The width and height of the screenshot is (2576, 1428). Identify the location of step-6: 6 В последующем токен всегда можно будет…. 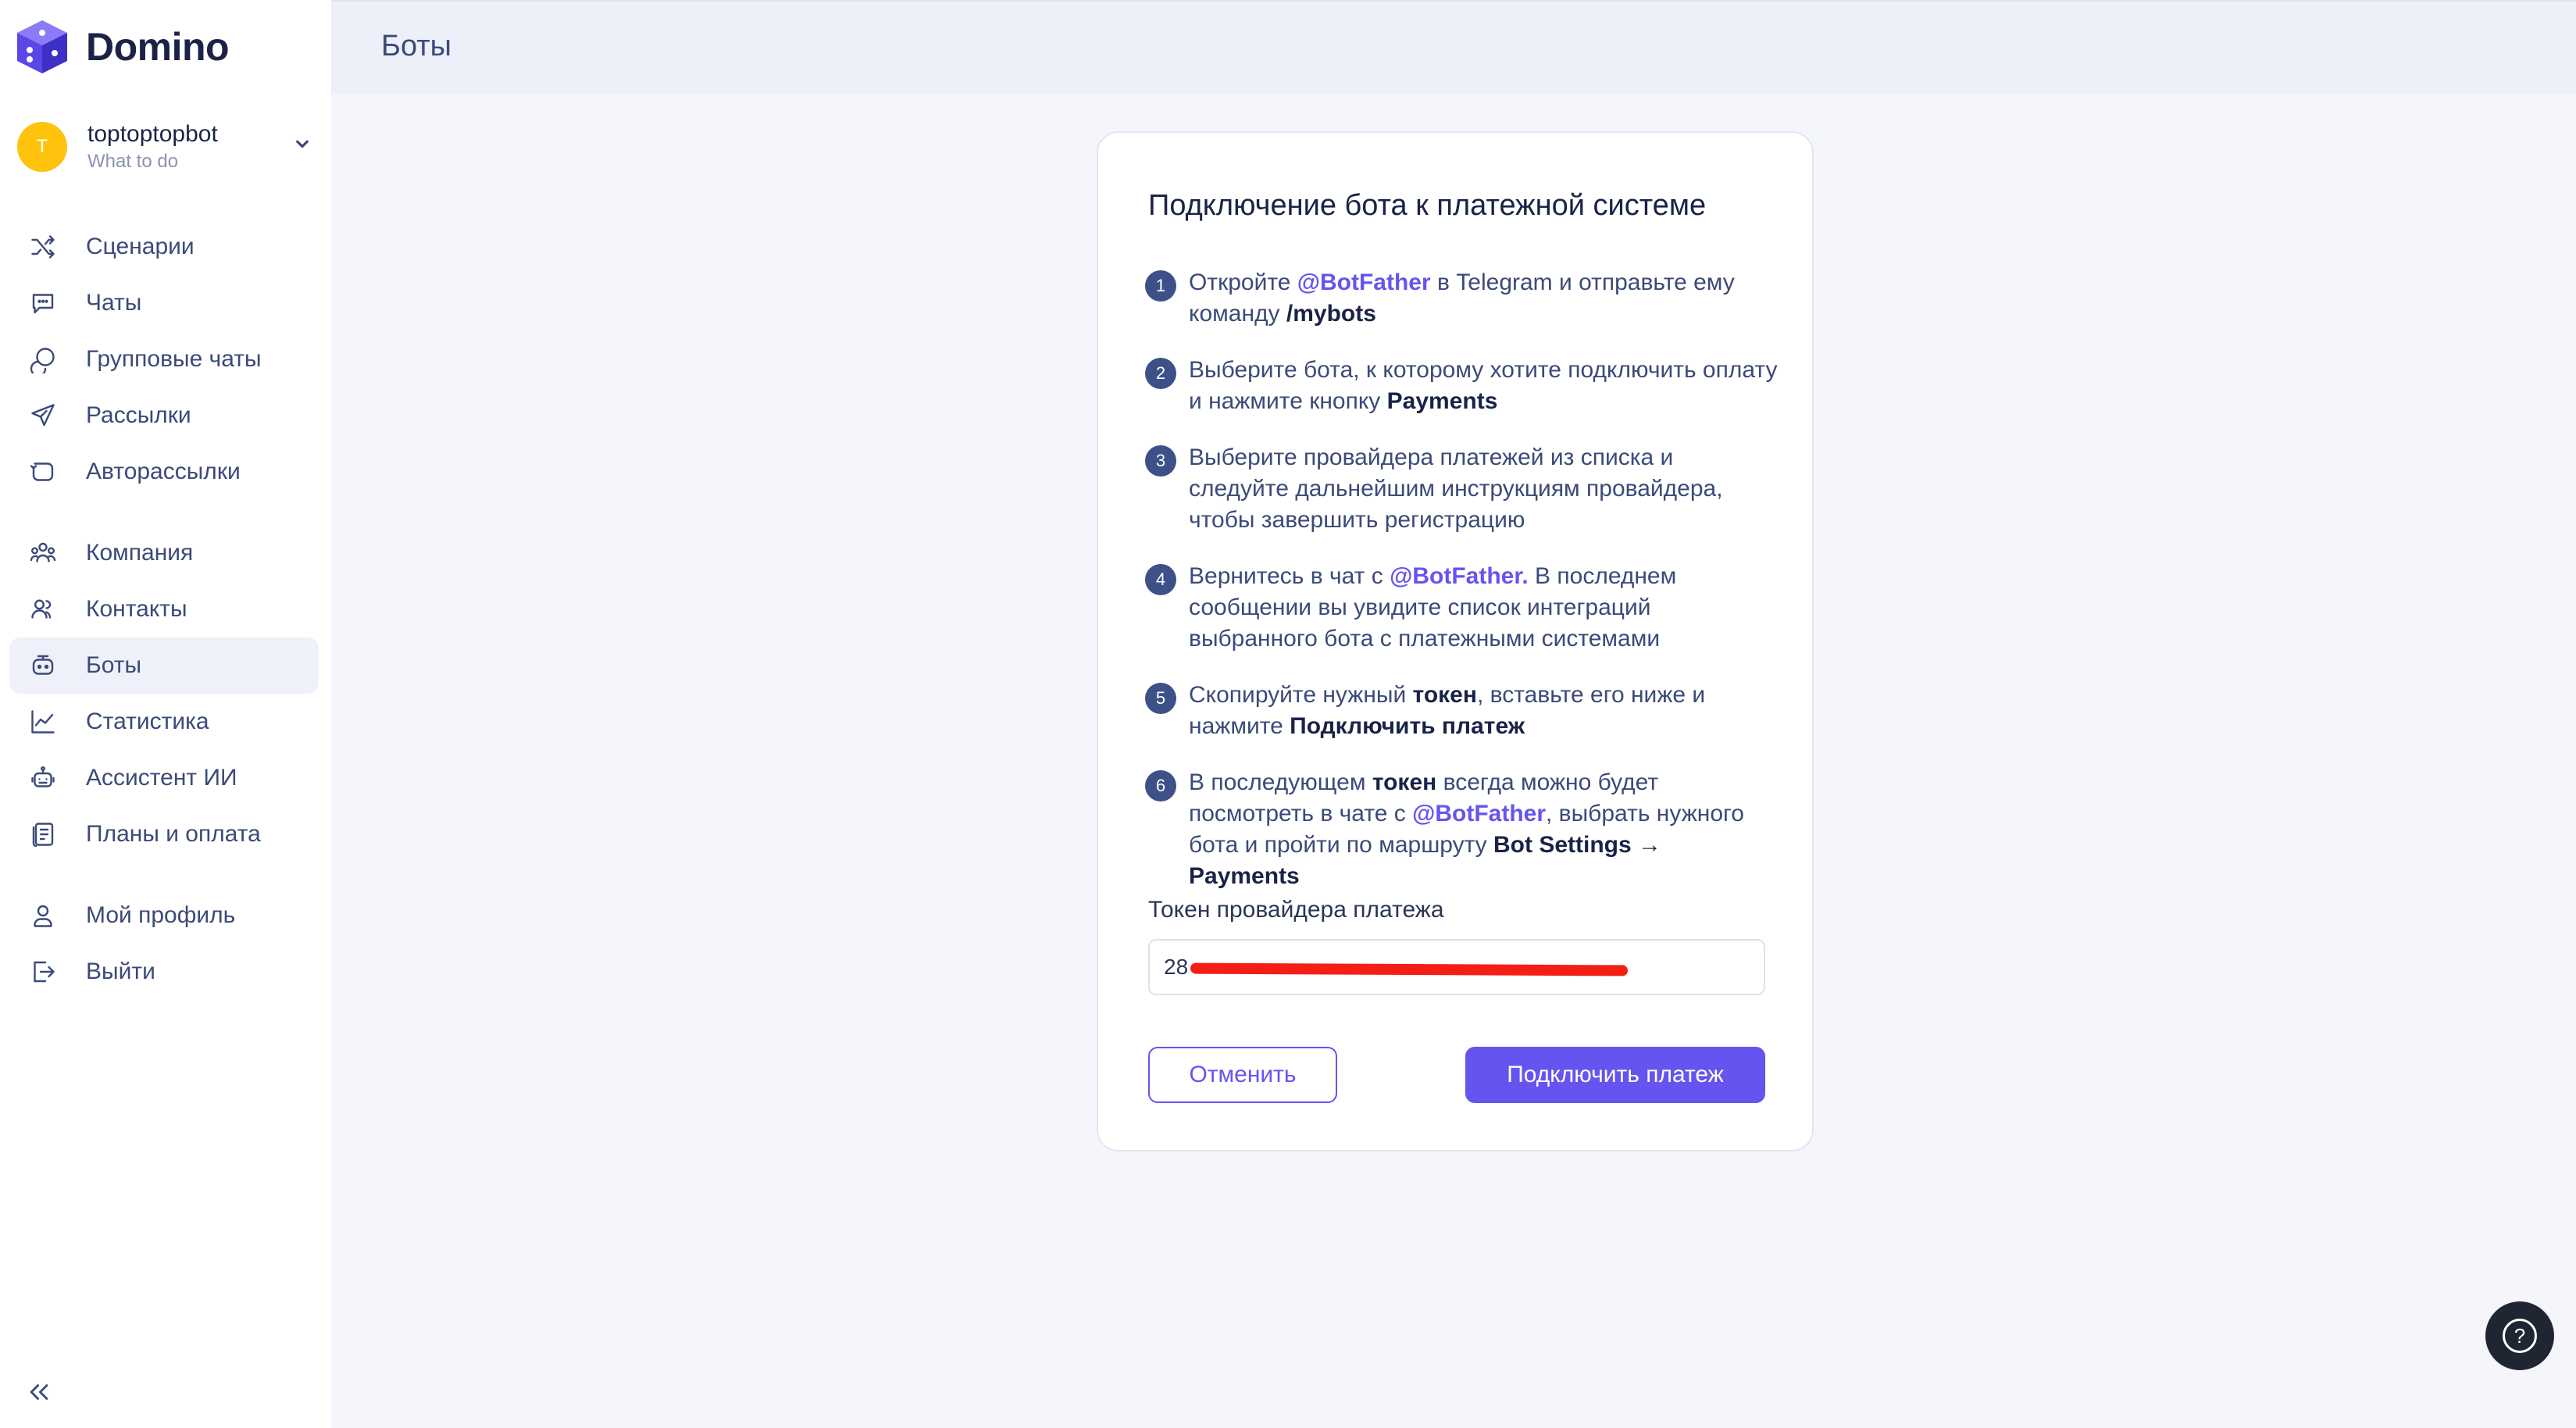
(1461, 829).